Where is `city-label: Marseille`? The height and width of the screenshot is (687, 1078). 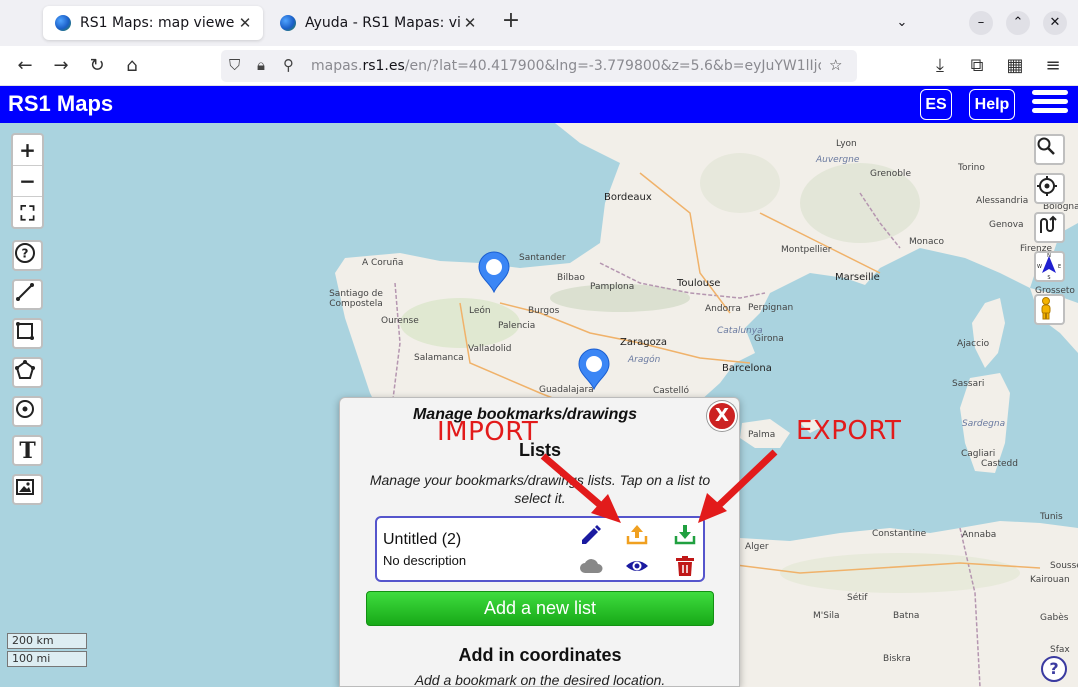 city-label: Marseille is located at coordinates (857, 277).